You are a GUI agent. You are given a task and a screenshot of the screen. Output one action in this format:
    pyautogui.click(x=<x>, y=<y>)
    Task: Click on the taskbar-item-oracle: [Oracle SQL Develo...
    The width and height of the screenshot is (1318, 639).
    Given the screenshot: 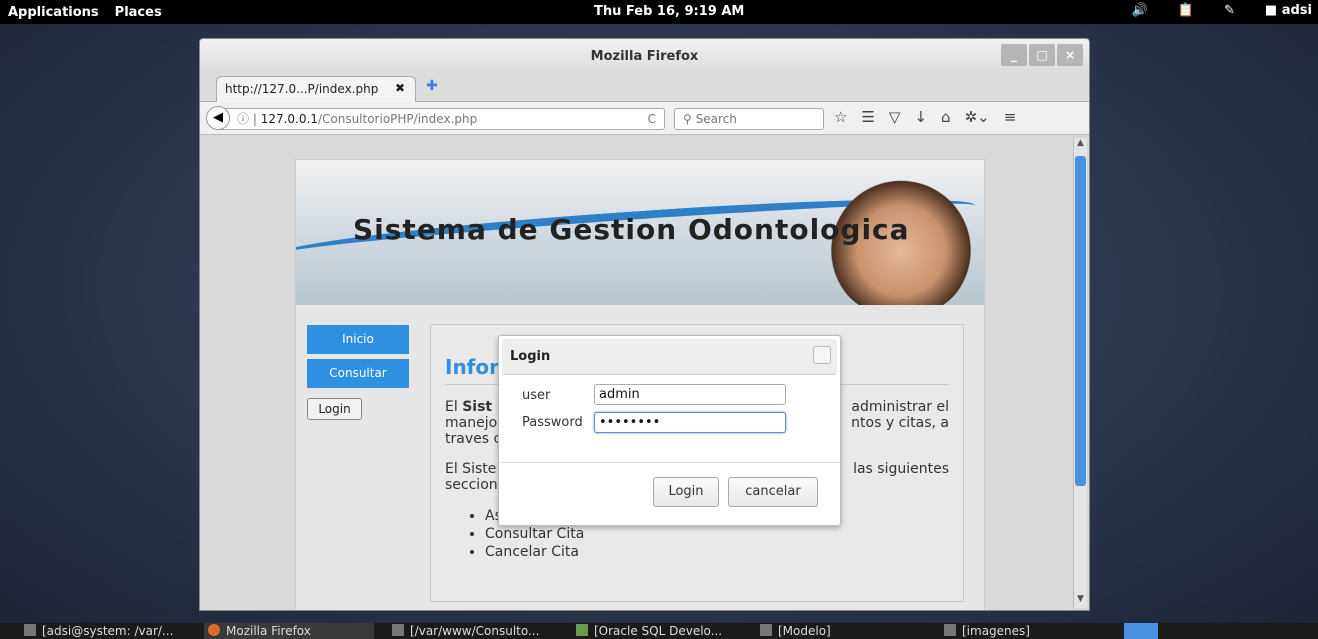 What is the action you would take?
    pyautogui.click(x=657, y=631)
    